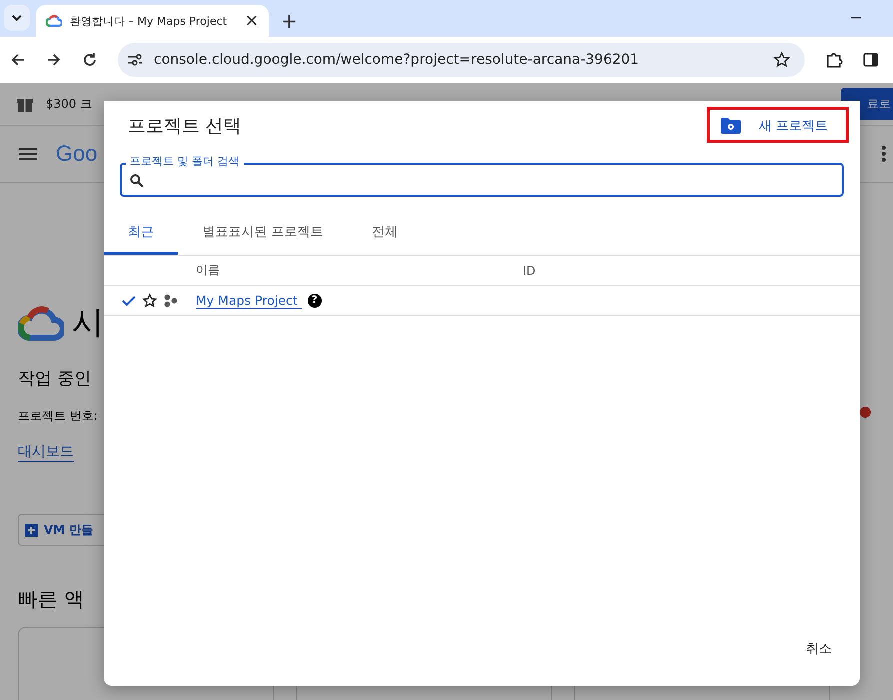 The height and width of the screenshot is (700, 893). Describe the element at coordinates (185, 162) in the screenshot. I see `search-label: 프로젝트 및 폴더 검색` at that location.